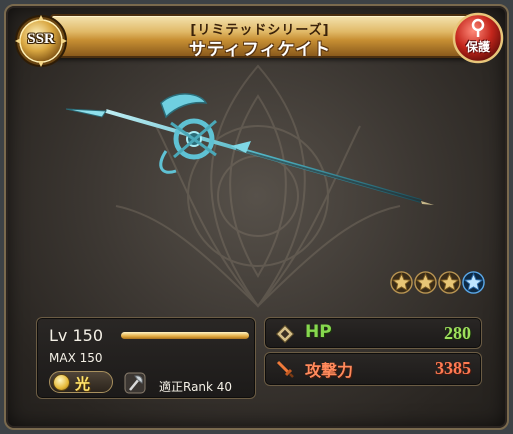 The width and height of the screenshot is (513, 434). Describe the element at coordinates (61, 382) in the screenshot. I see `light-element-icon` at that location.